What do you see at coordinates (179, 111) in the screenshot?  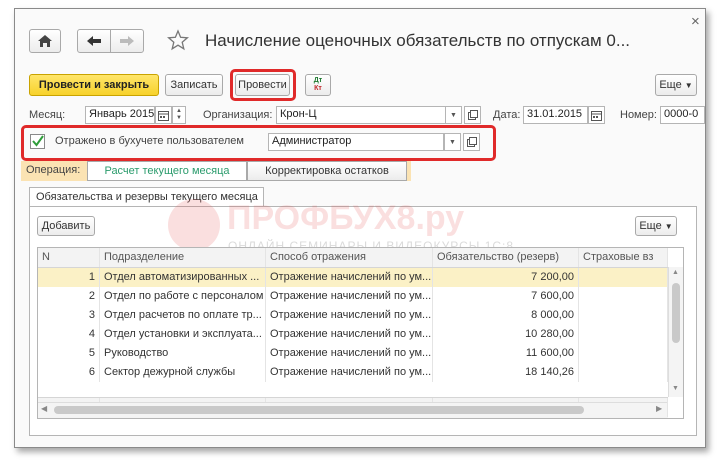 I see `spin-up-icon: ▲` at bounding box center [179, 111].